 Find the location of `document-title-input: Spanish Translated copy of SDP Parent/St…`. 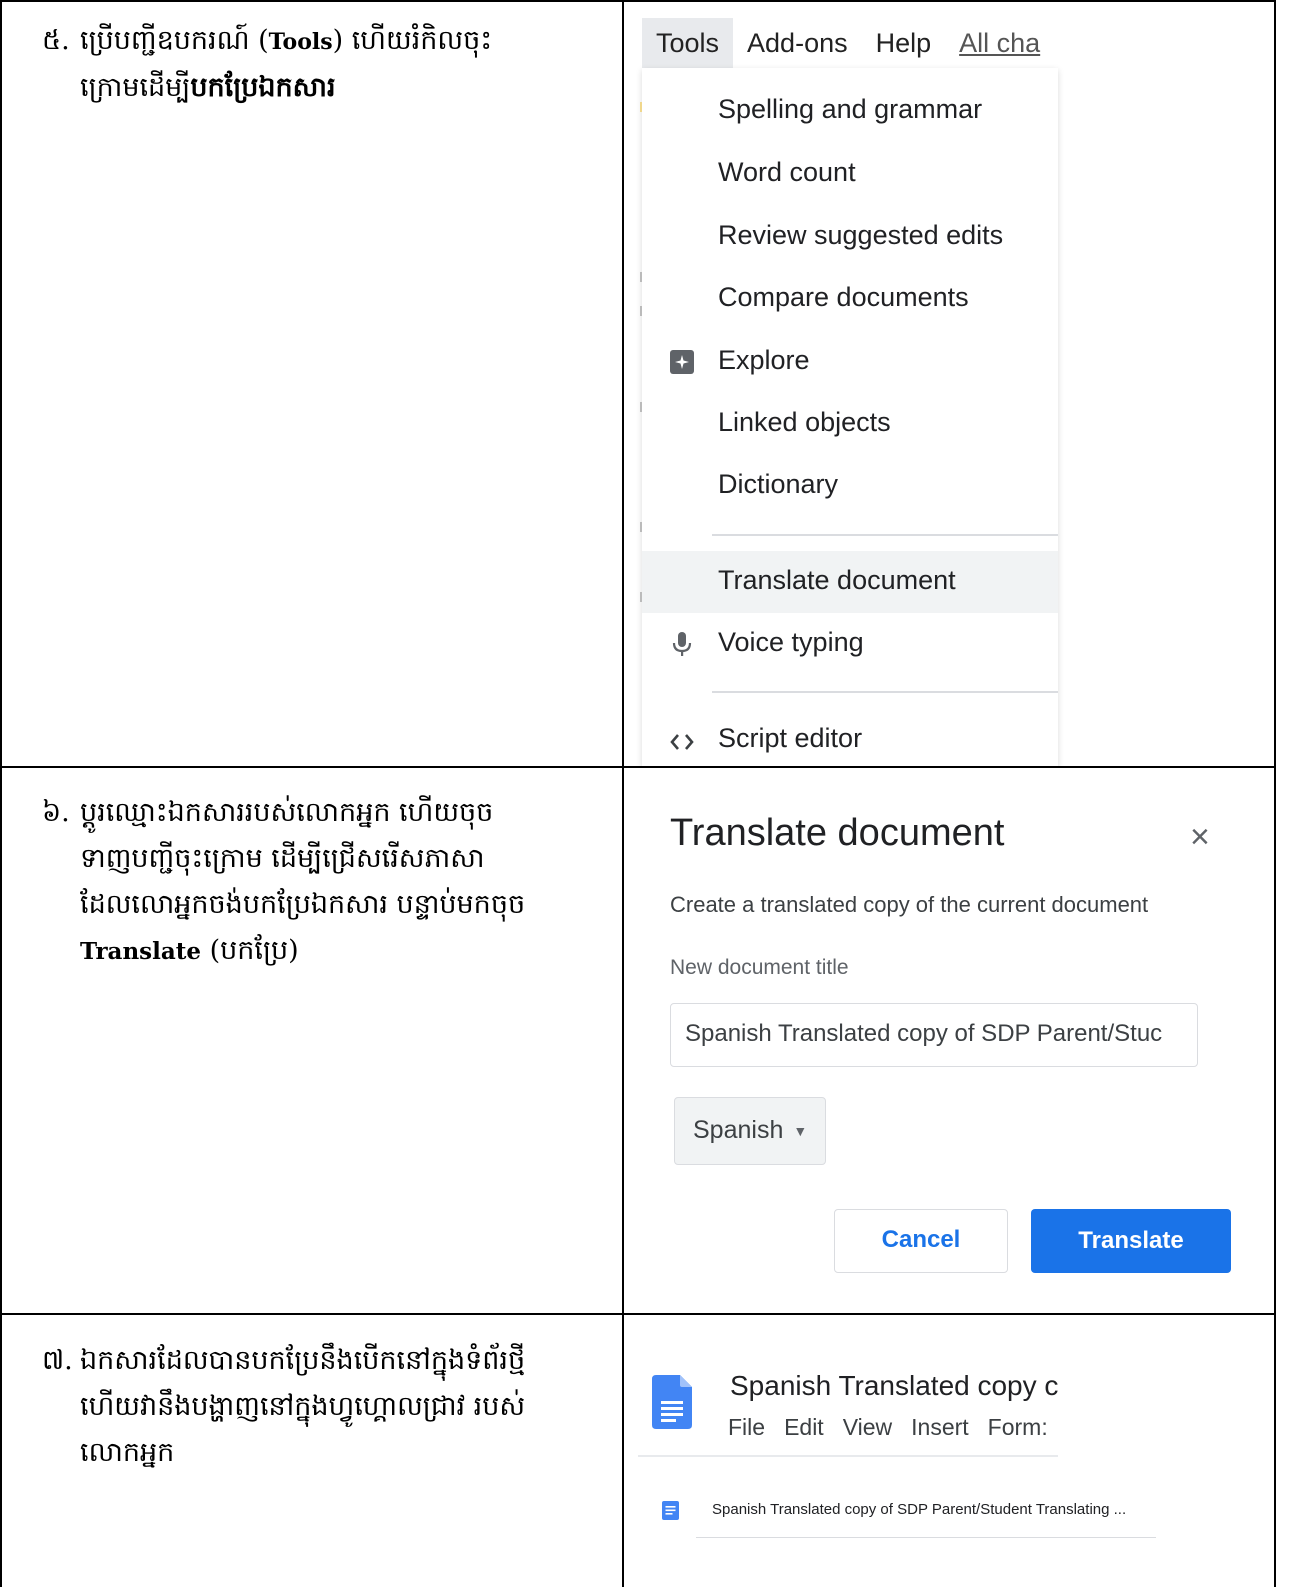

document-title-input: Spanish Translated copy of SDP Parent/St… is located at coordinates (934, 1035).